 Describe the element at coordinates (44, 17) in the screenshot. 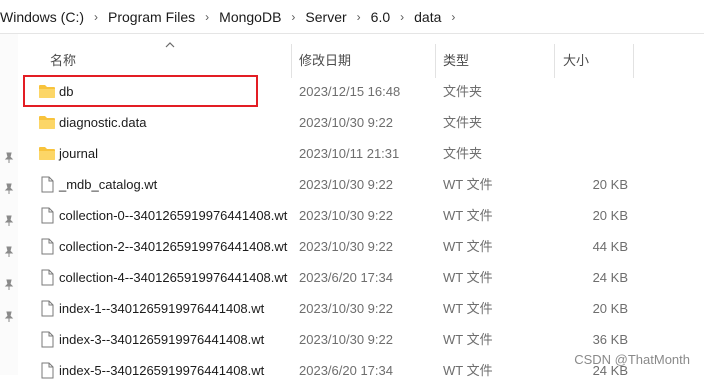

I see `breadcrumb-drive: Windows (C:)` at that location.